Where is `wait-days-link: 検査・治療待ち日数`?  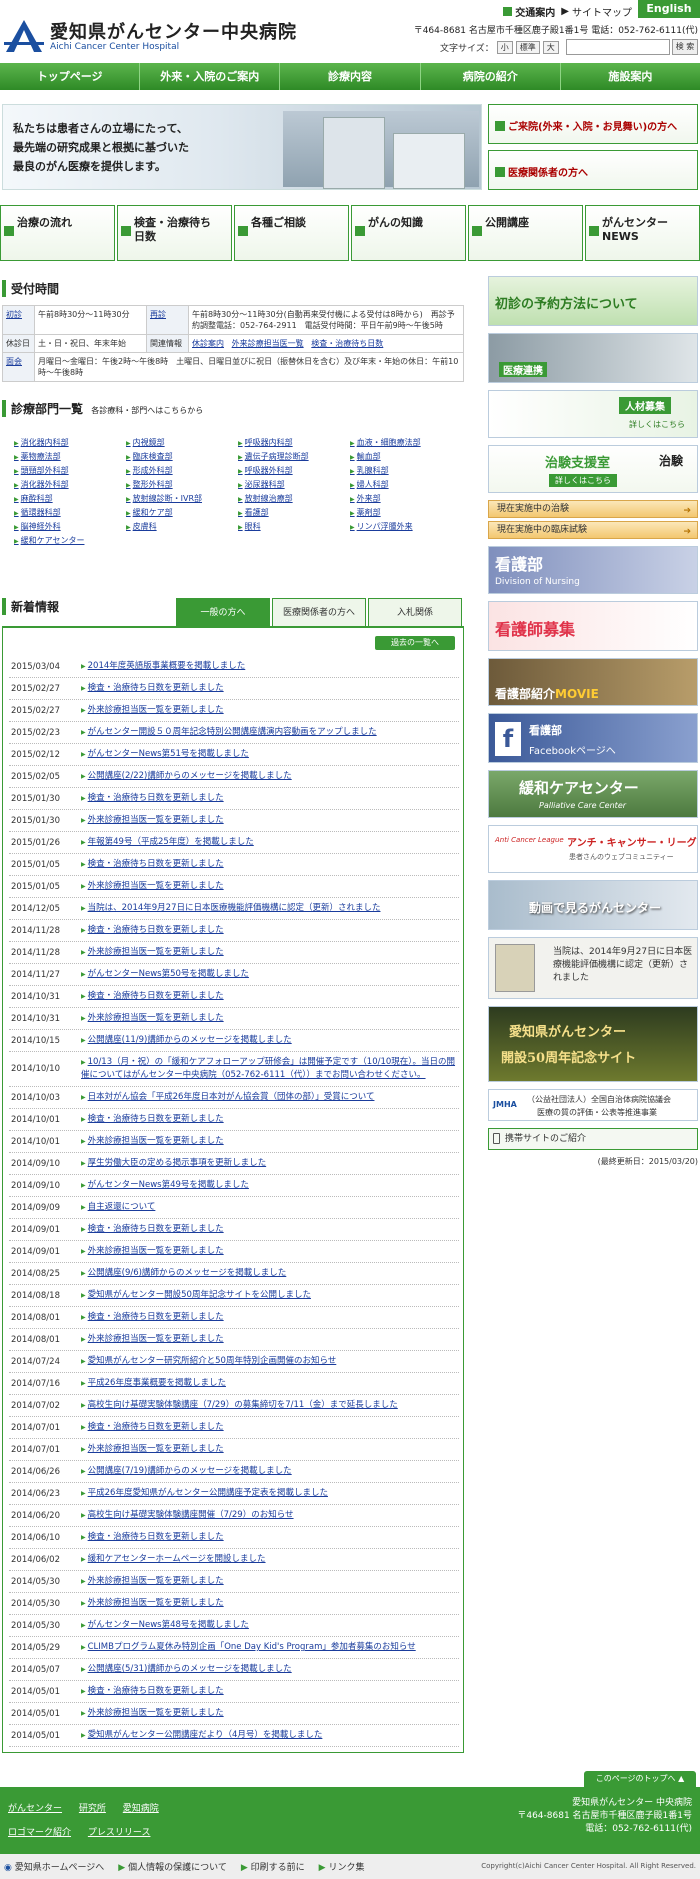
wait-days-link: 検査・治療待ち日数 is located at coordinates (347, 343).